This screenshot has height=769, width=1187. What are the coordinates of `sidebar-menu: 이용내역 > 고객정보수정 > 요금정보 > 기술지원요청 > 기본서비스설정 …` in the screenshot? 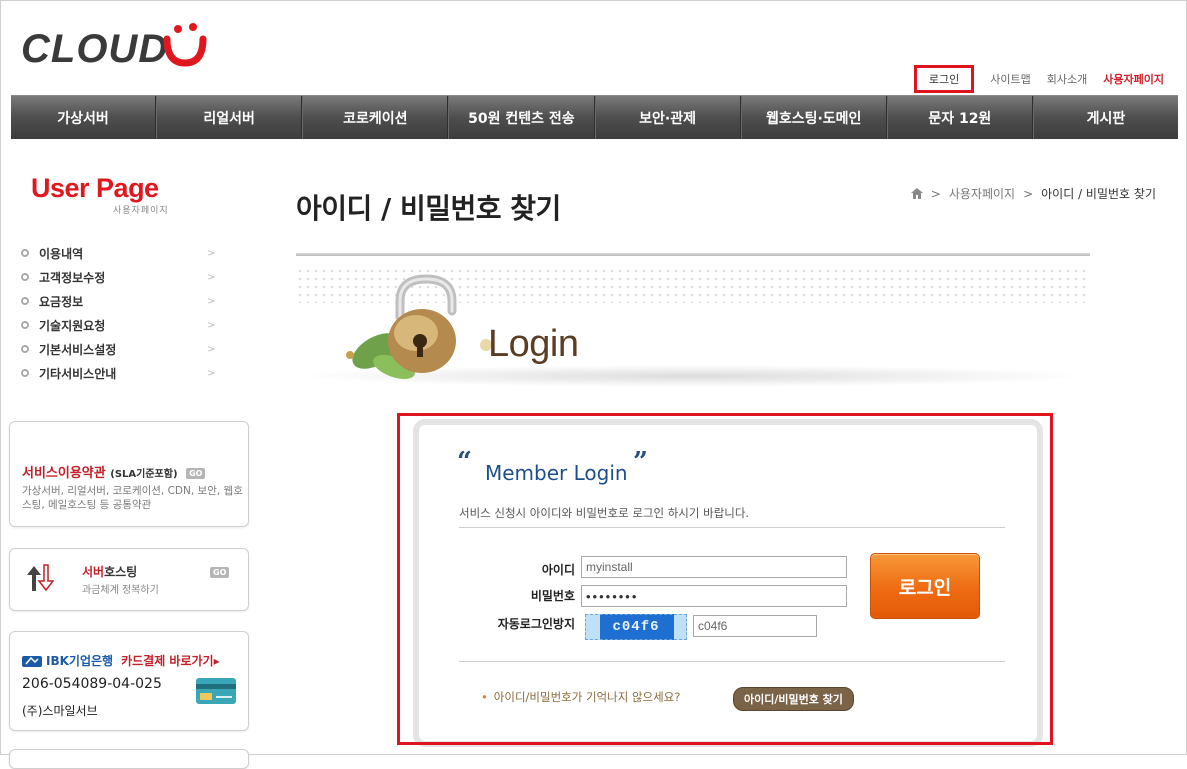 It's located at (126, 313).